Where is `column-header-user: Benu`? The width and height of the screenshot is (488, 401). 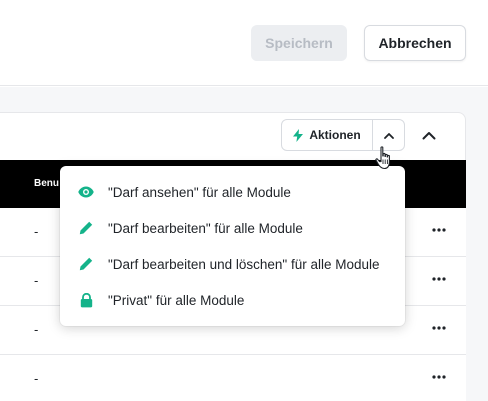
column-header-user: Benu is located at coordinates (46, 183).